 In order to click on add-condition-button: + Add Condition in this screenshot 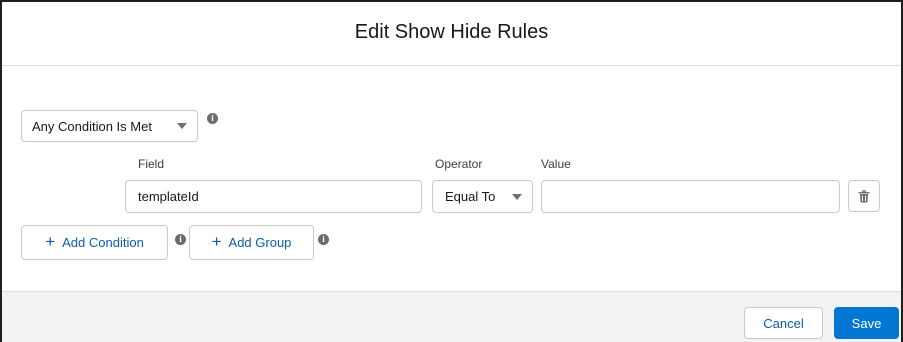, I will do `click(94, 242)`.